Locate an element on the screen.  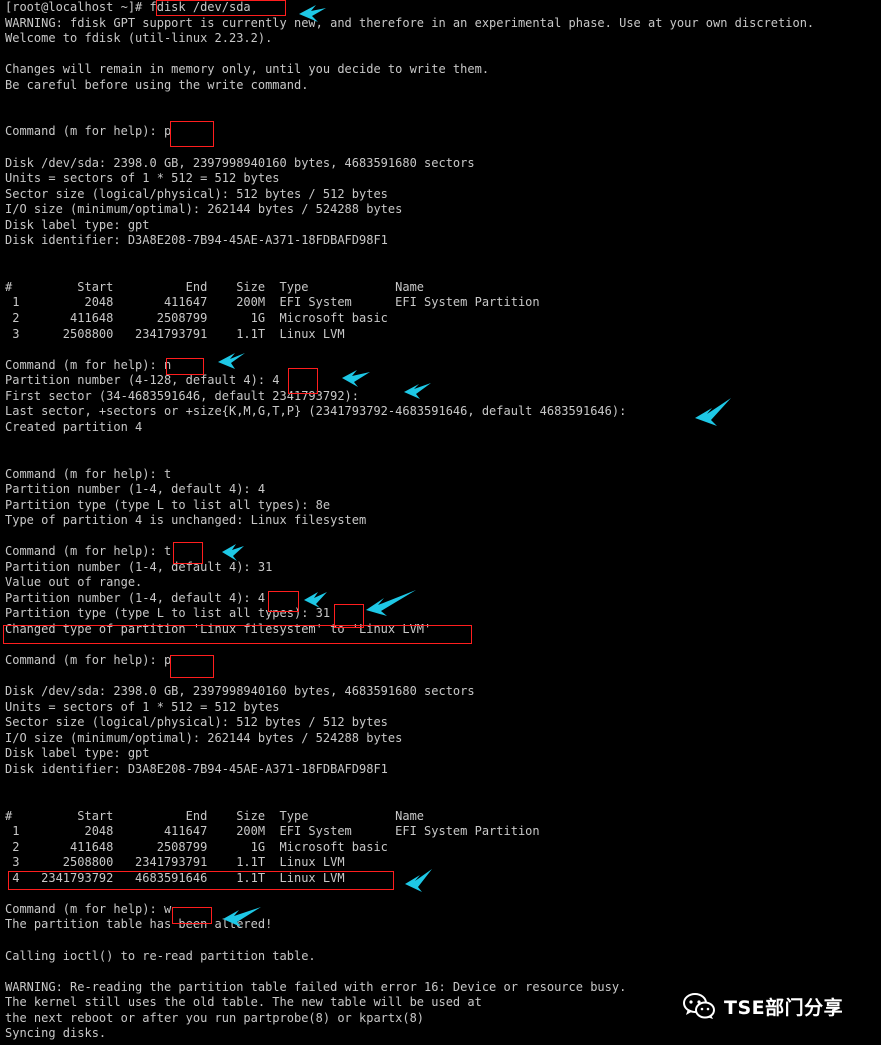
watermark: TSE部门分享 is located at coordinates (772, 1006).